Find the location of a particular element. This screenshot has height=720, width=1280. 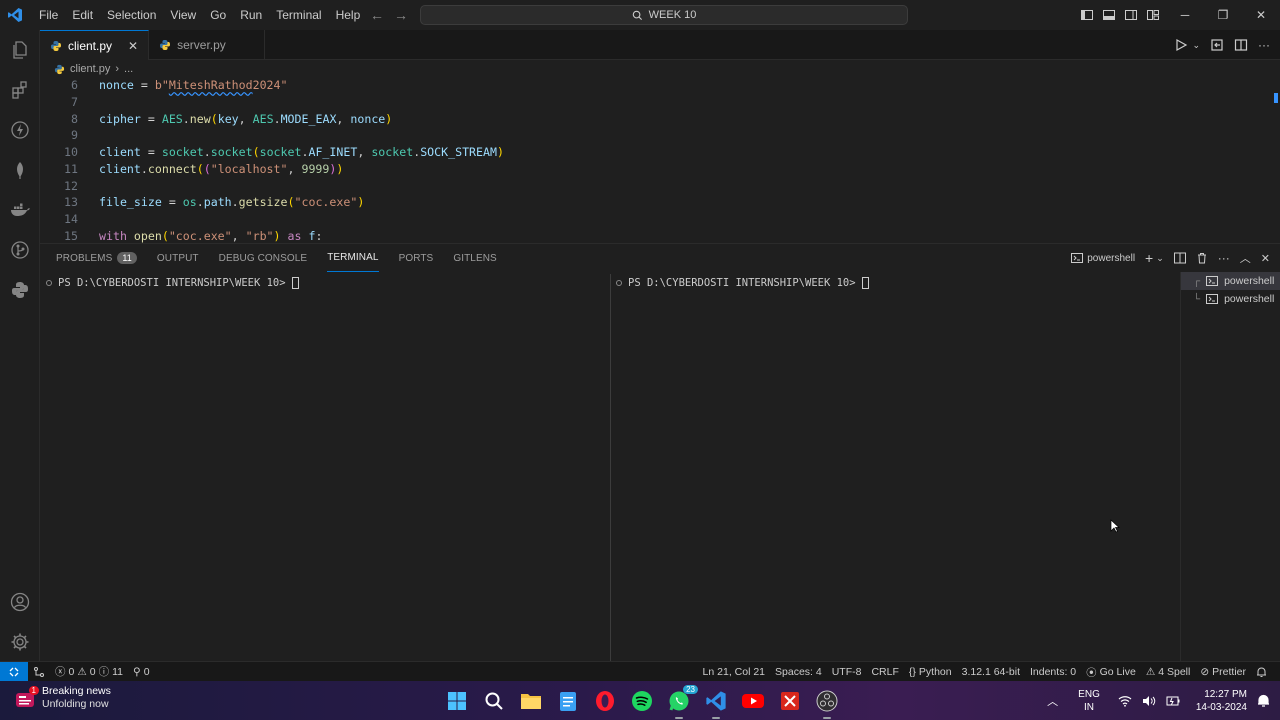

spotify-icon is located at coordinates (642, 701).